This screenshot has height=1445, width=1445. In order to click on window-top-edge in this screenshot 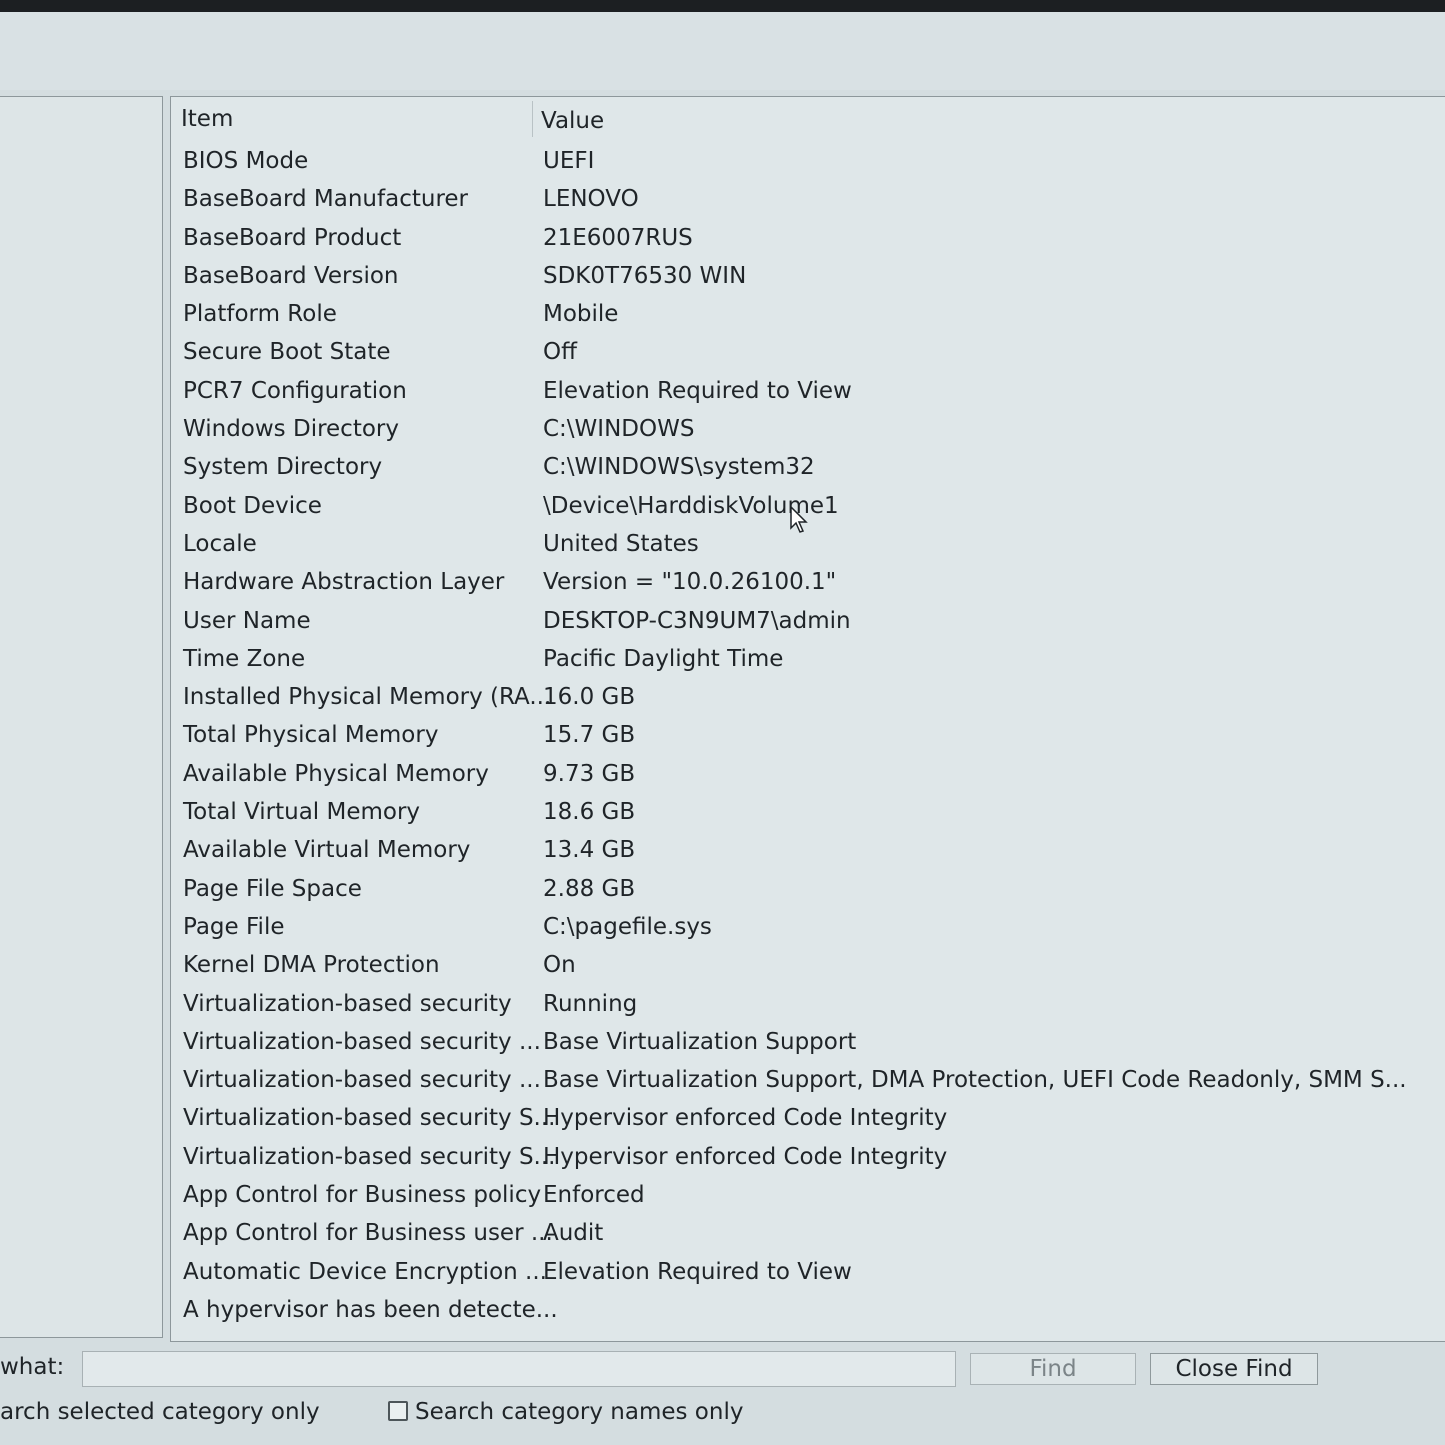, I will do `click(722, 6)`.